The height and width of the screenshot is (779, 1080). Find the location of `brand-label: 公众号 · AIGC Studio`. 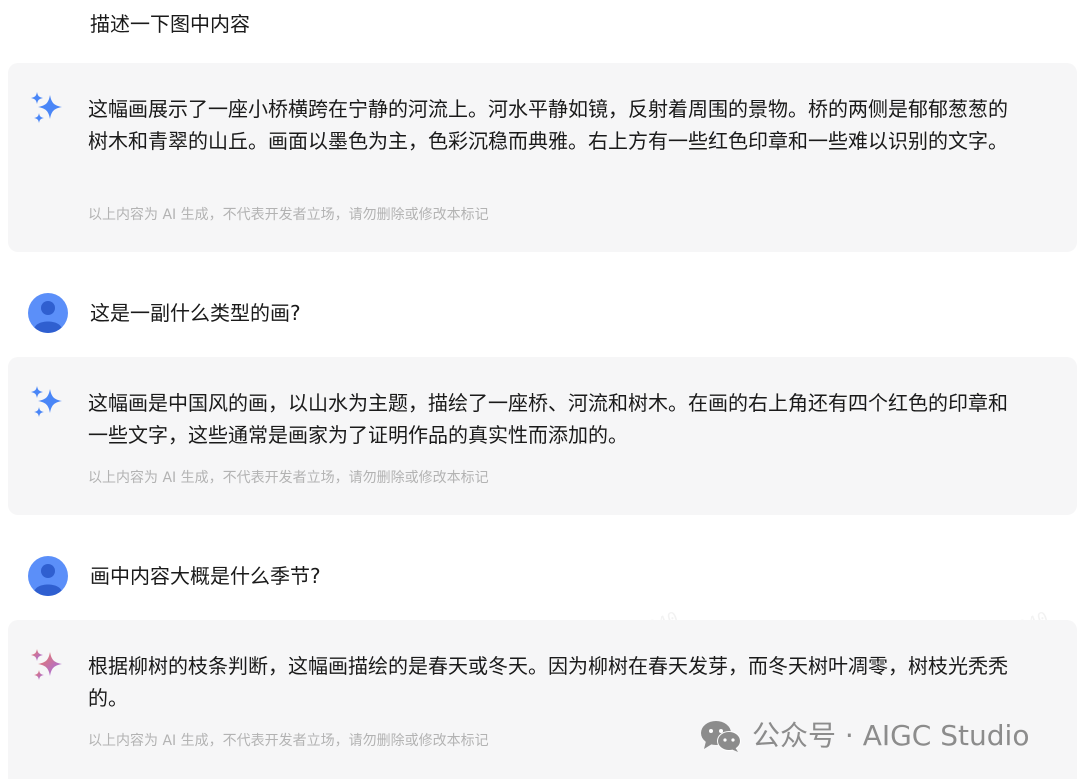

brand-label: 公众号 · AIGC Studio is located at coordinates (891, 735).